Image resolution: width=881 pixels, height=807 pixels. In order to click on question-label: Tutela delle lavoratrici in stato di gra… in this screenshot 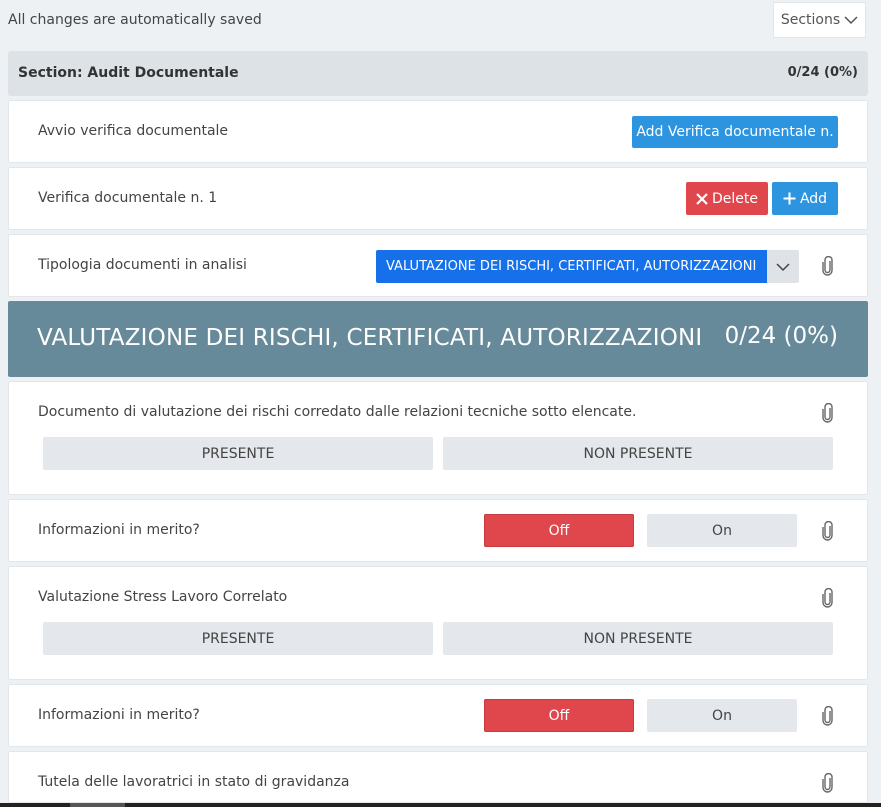, I will do `click(194, 782)`.